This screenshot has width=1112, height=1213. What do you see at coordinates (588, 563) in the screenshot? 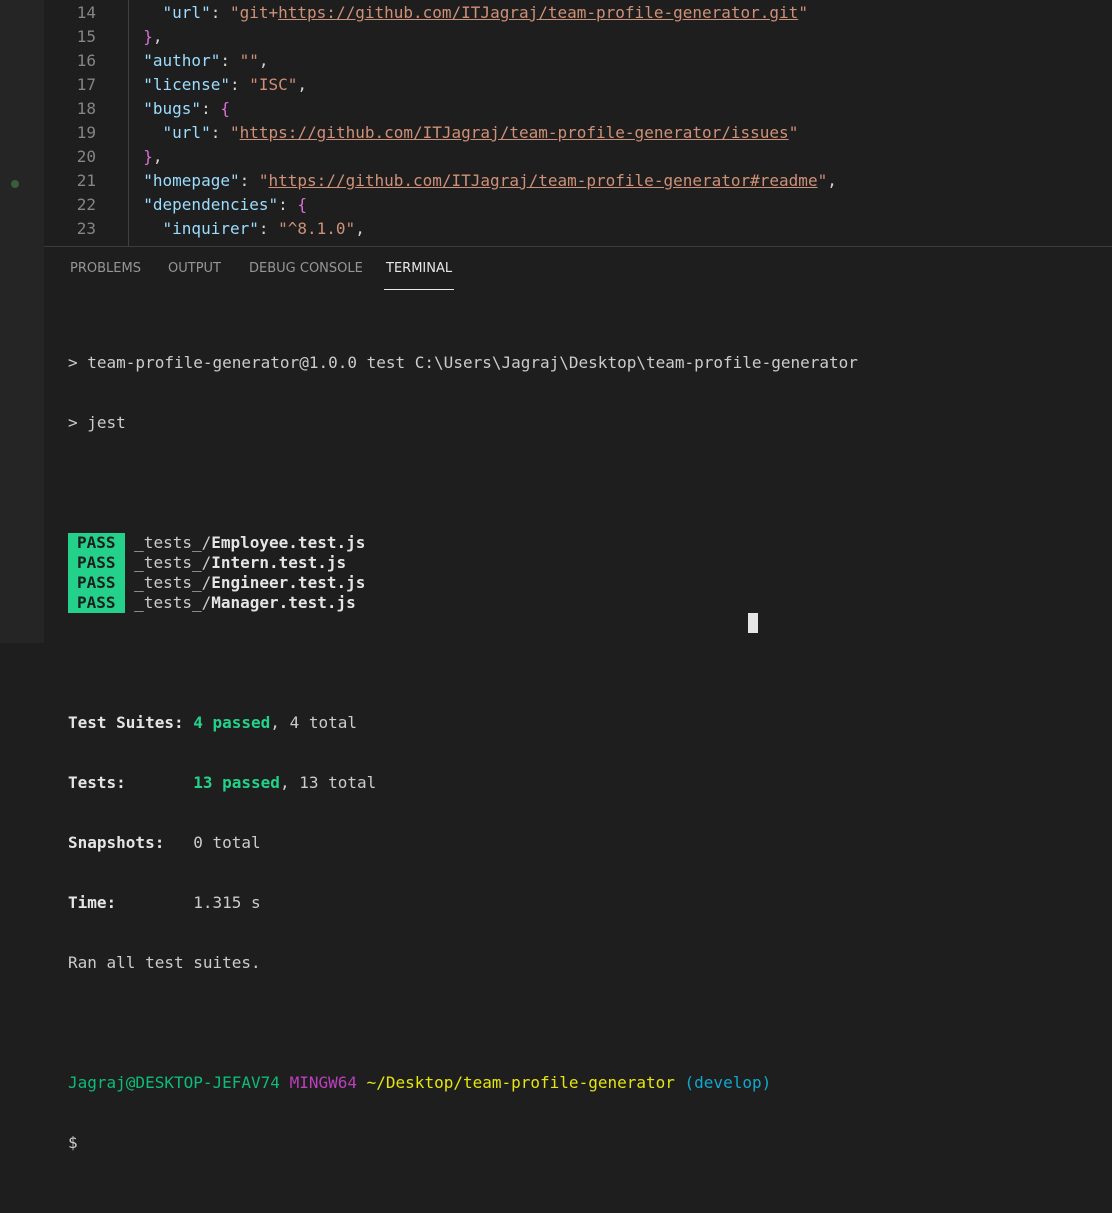
I see `test-result-row: PASS _tests_/Intern.test.js` at bounding box center [588, 563].